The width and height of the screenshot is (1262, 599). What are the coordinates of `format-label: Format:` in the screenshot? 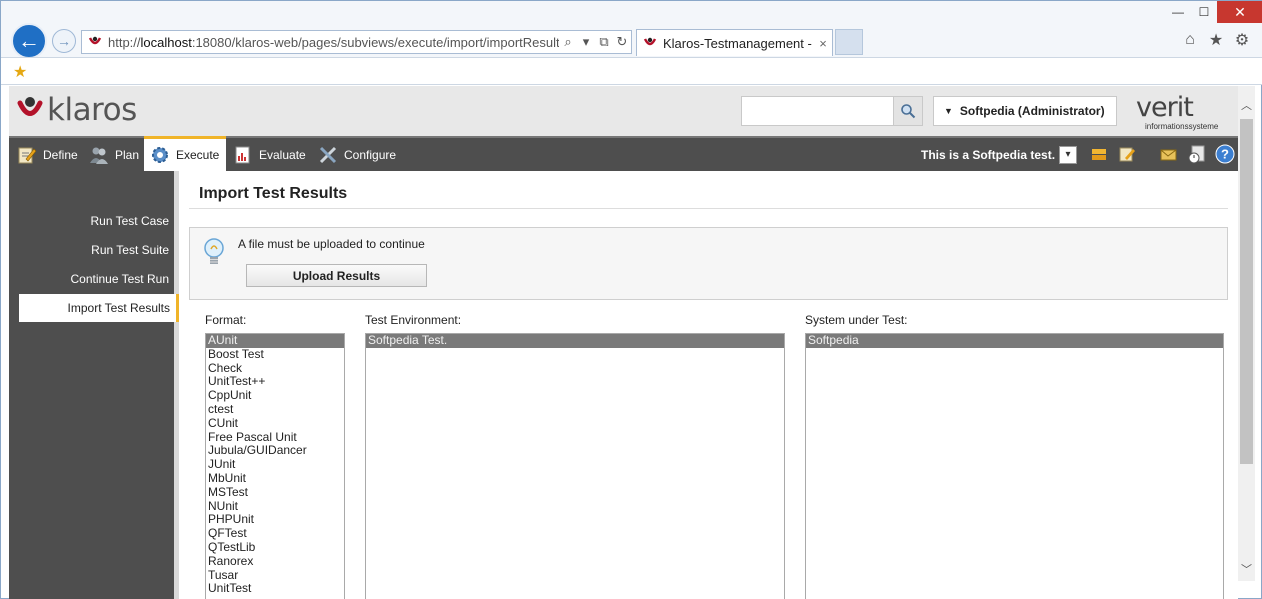 It's located at (226, 320).